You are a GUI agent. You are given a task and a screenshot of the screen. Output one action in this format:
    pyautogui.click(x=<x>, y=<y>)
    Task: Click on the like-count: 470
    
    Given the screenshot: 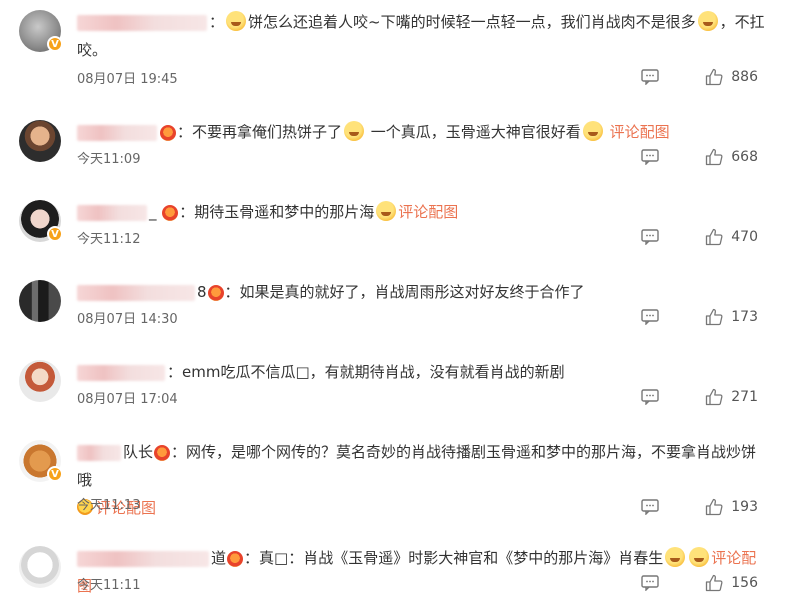 What is the action you would take?
    pyautogui.click(x=744, y=237)
    